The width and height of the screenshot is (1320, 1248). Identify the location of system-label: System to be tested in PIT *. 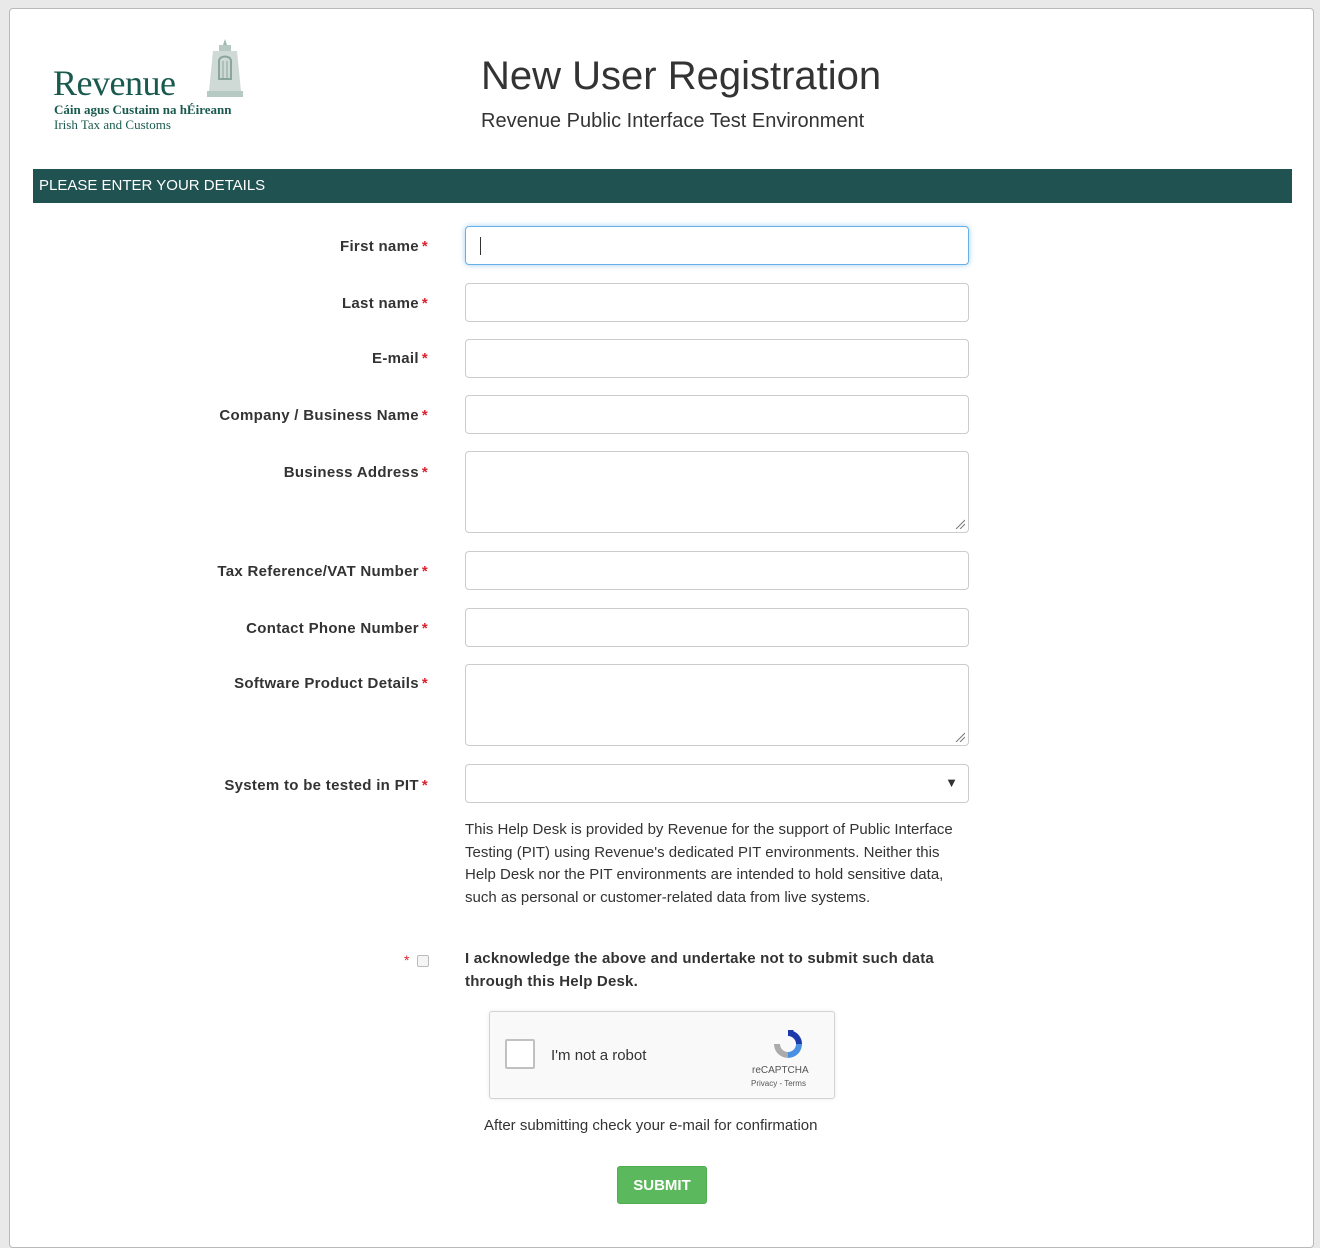
(326, 785).